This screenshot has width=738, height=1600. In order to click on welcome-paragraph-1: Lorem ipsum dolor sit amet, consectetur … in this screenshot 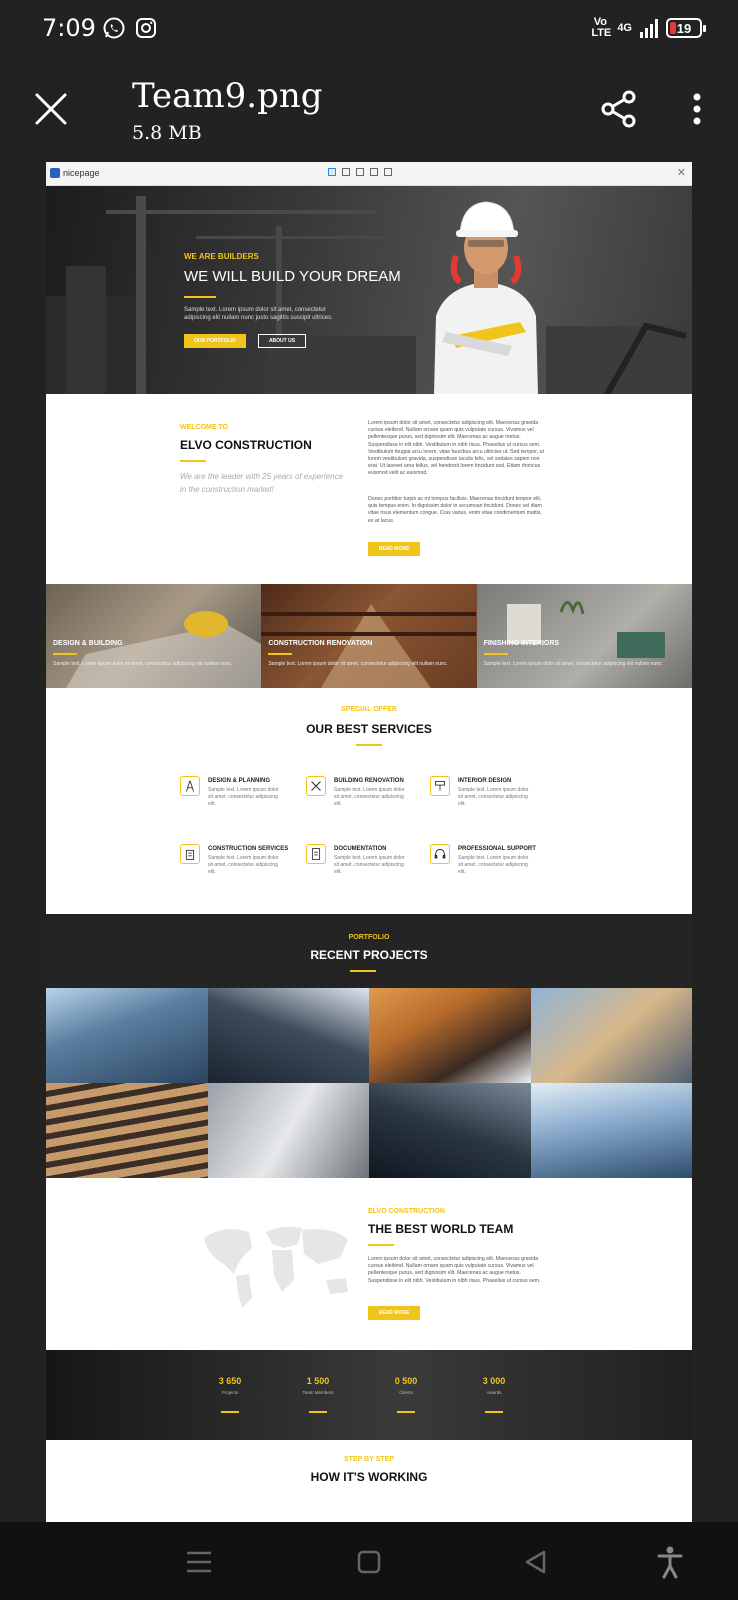, I will do `click(456, 448)`.